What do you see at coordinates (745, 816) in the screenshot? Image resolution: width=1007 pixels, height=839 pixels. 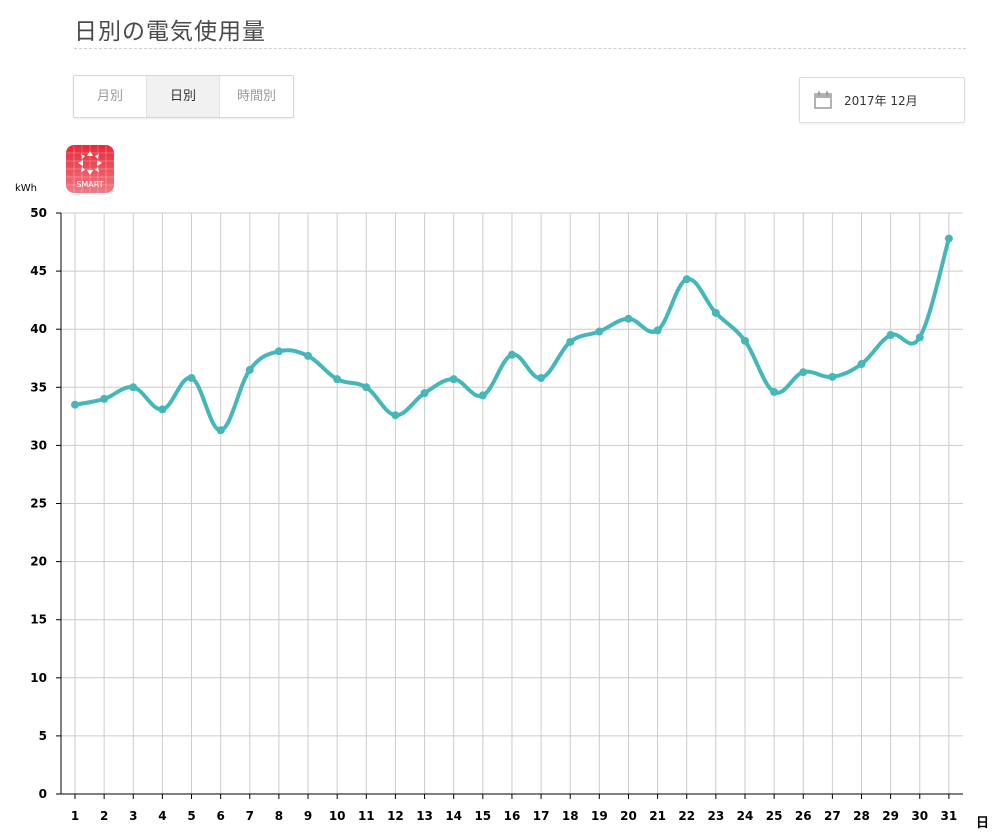 I see `x-tick-label-24: 24` at bounding box center [745, 816].